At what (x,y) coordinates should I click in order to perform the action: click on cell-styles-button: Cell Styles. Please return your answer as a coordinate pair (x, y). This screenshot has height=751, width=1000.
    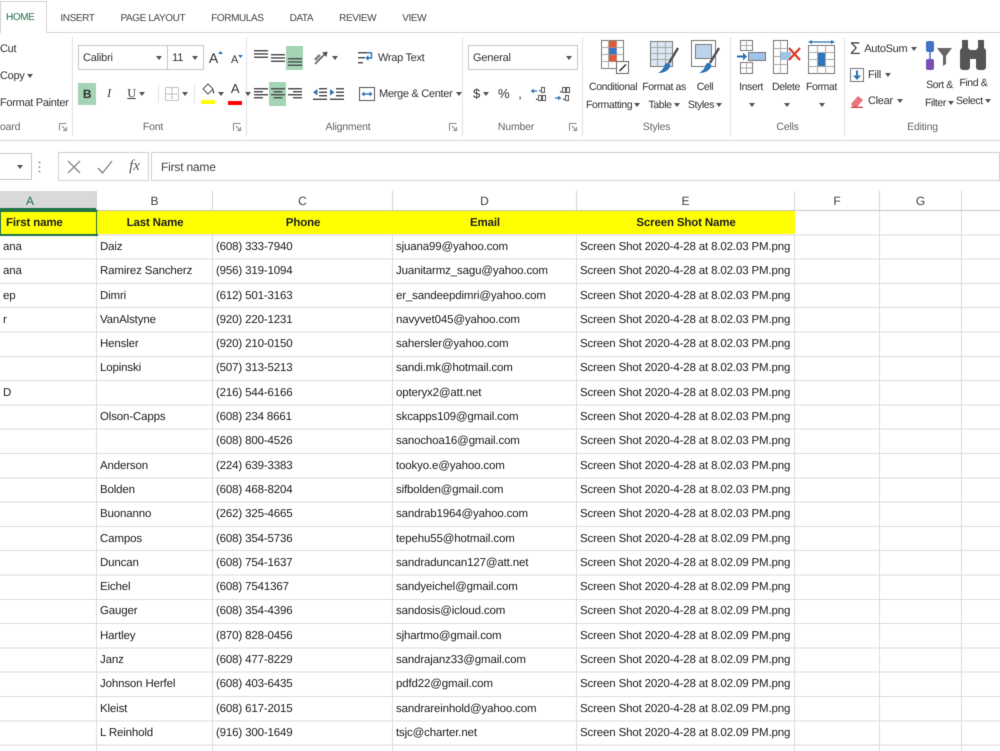
    Looking at the image, I should click on (705, 75).